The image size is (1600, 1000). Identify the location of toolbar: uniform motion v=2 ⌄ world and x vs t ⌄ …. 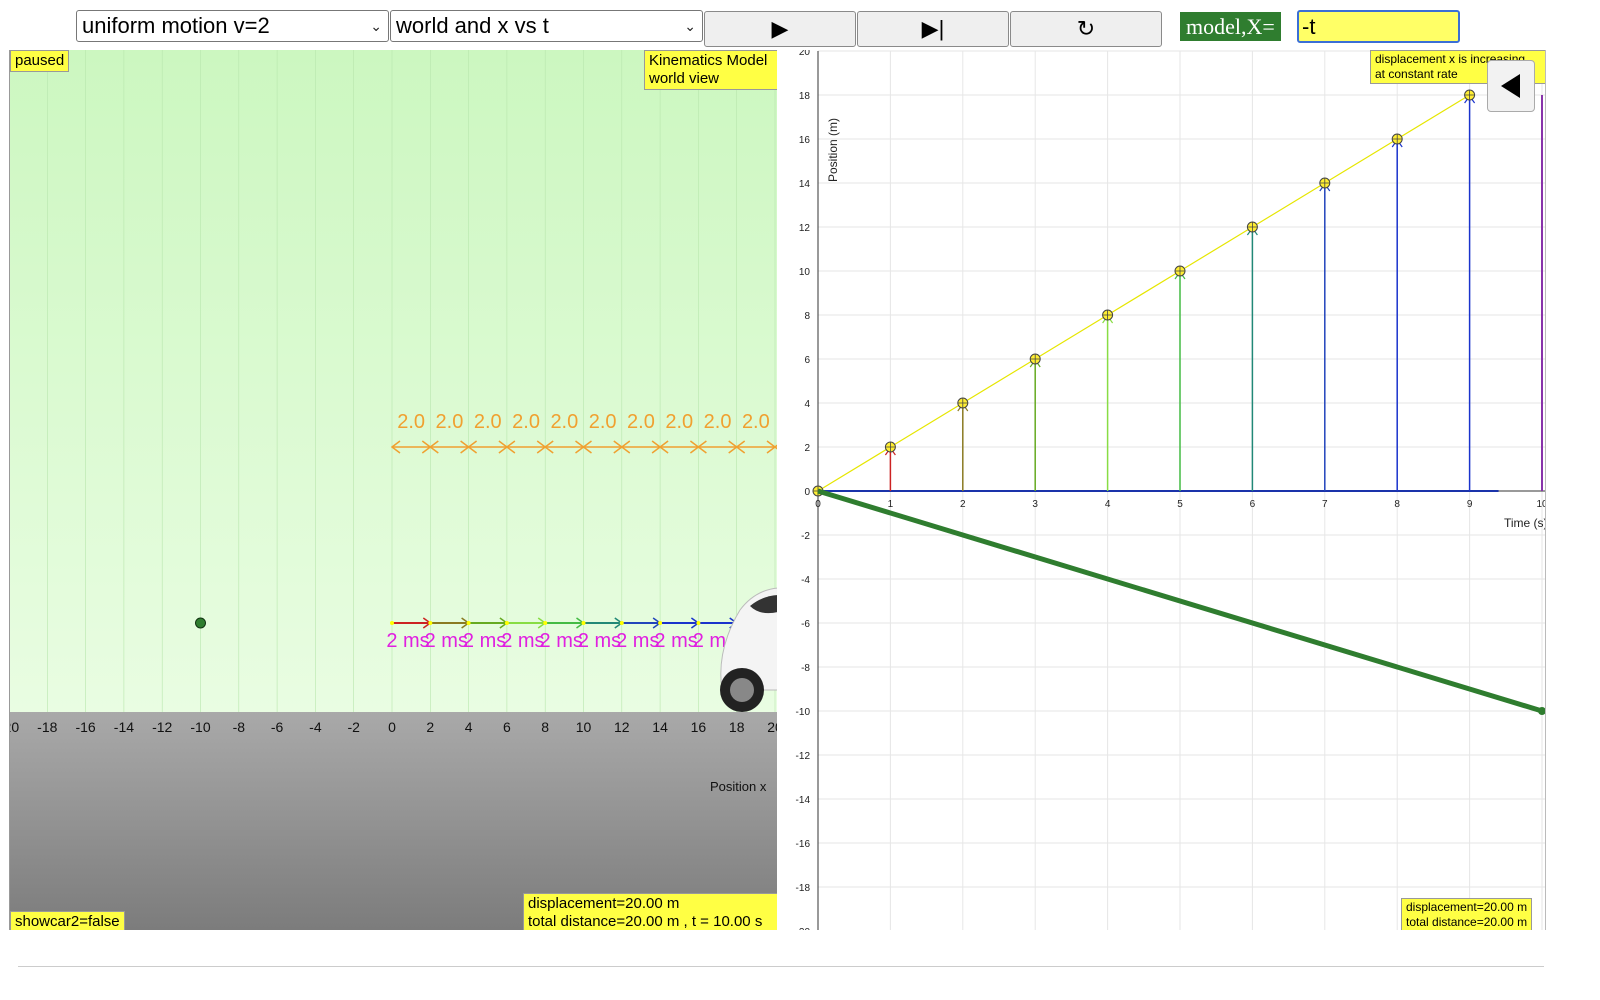
(784, 25).